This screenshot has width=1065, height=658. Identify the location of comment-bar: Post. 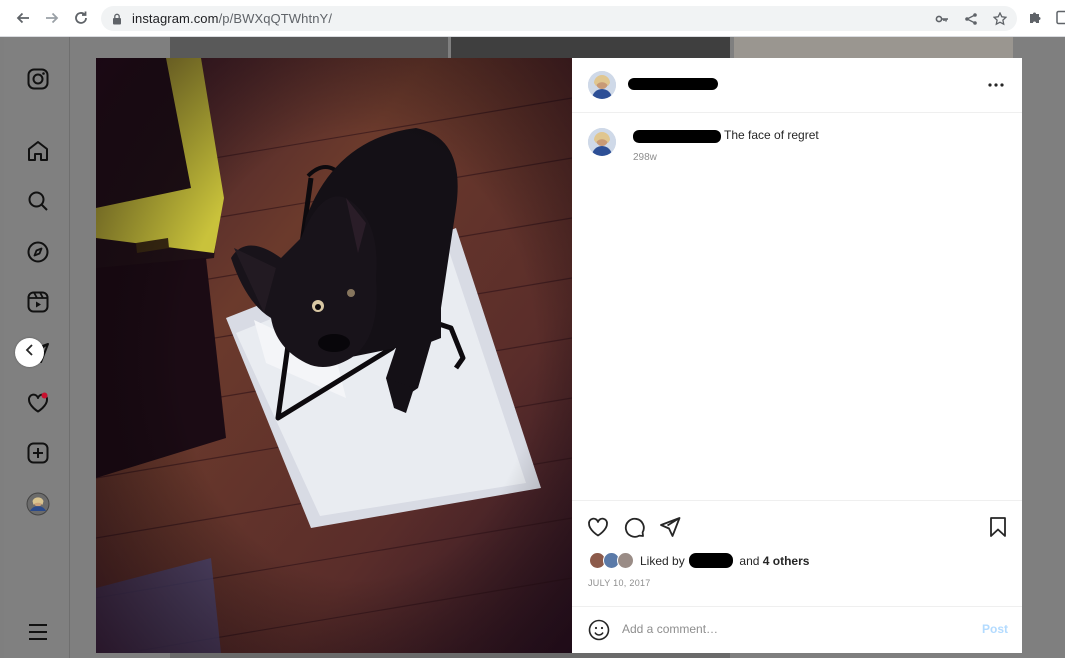
(797, 629).